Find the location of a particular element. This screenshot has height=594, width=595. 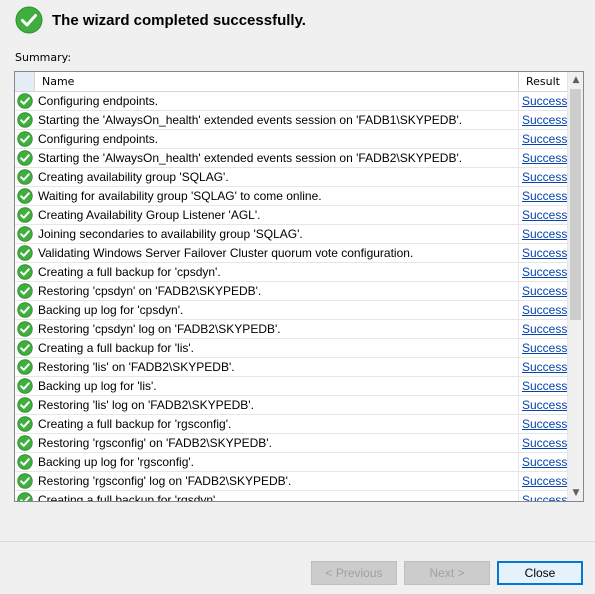

summary-label: Summary: is located at coordinates (43, 57).